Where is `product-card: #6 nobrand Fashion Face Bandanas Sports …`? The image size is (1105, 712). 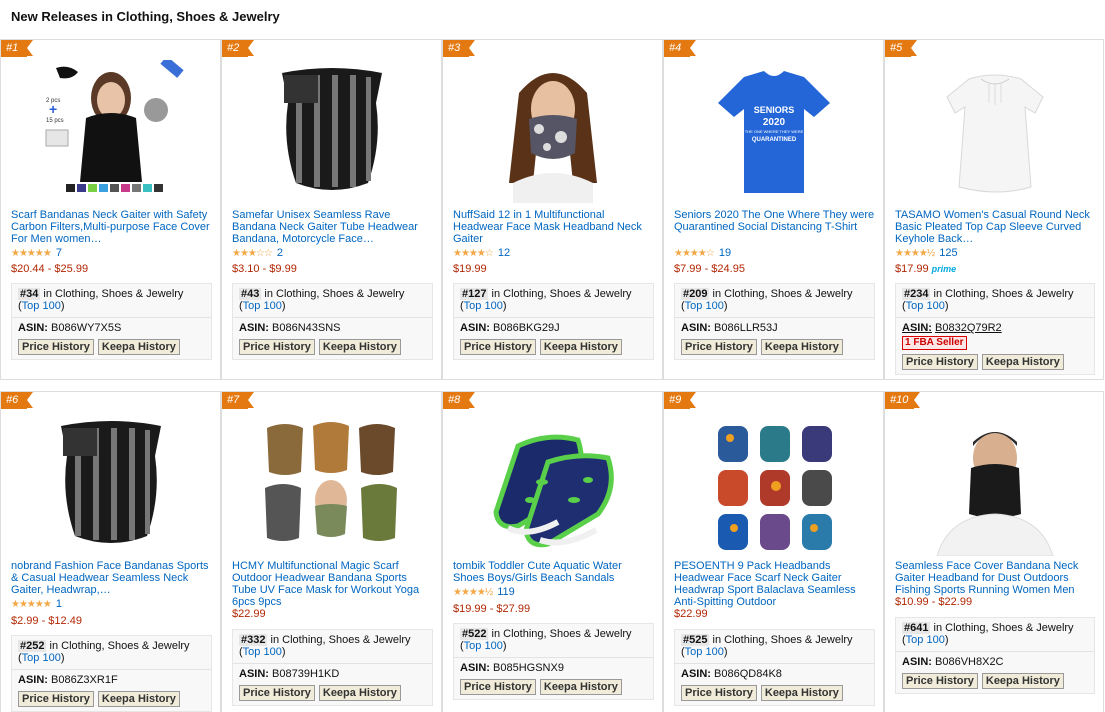 product-card: #6 nobrand Fashion Face Bandanas Sports … is located at coordinates (110, 551).